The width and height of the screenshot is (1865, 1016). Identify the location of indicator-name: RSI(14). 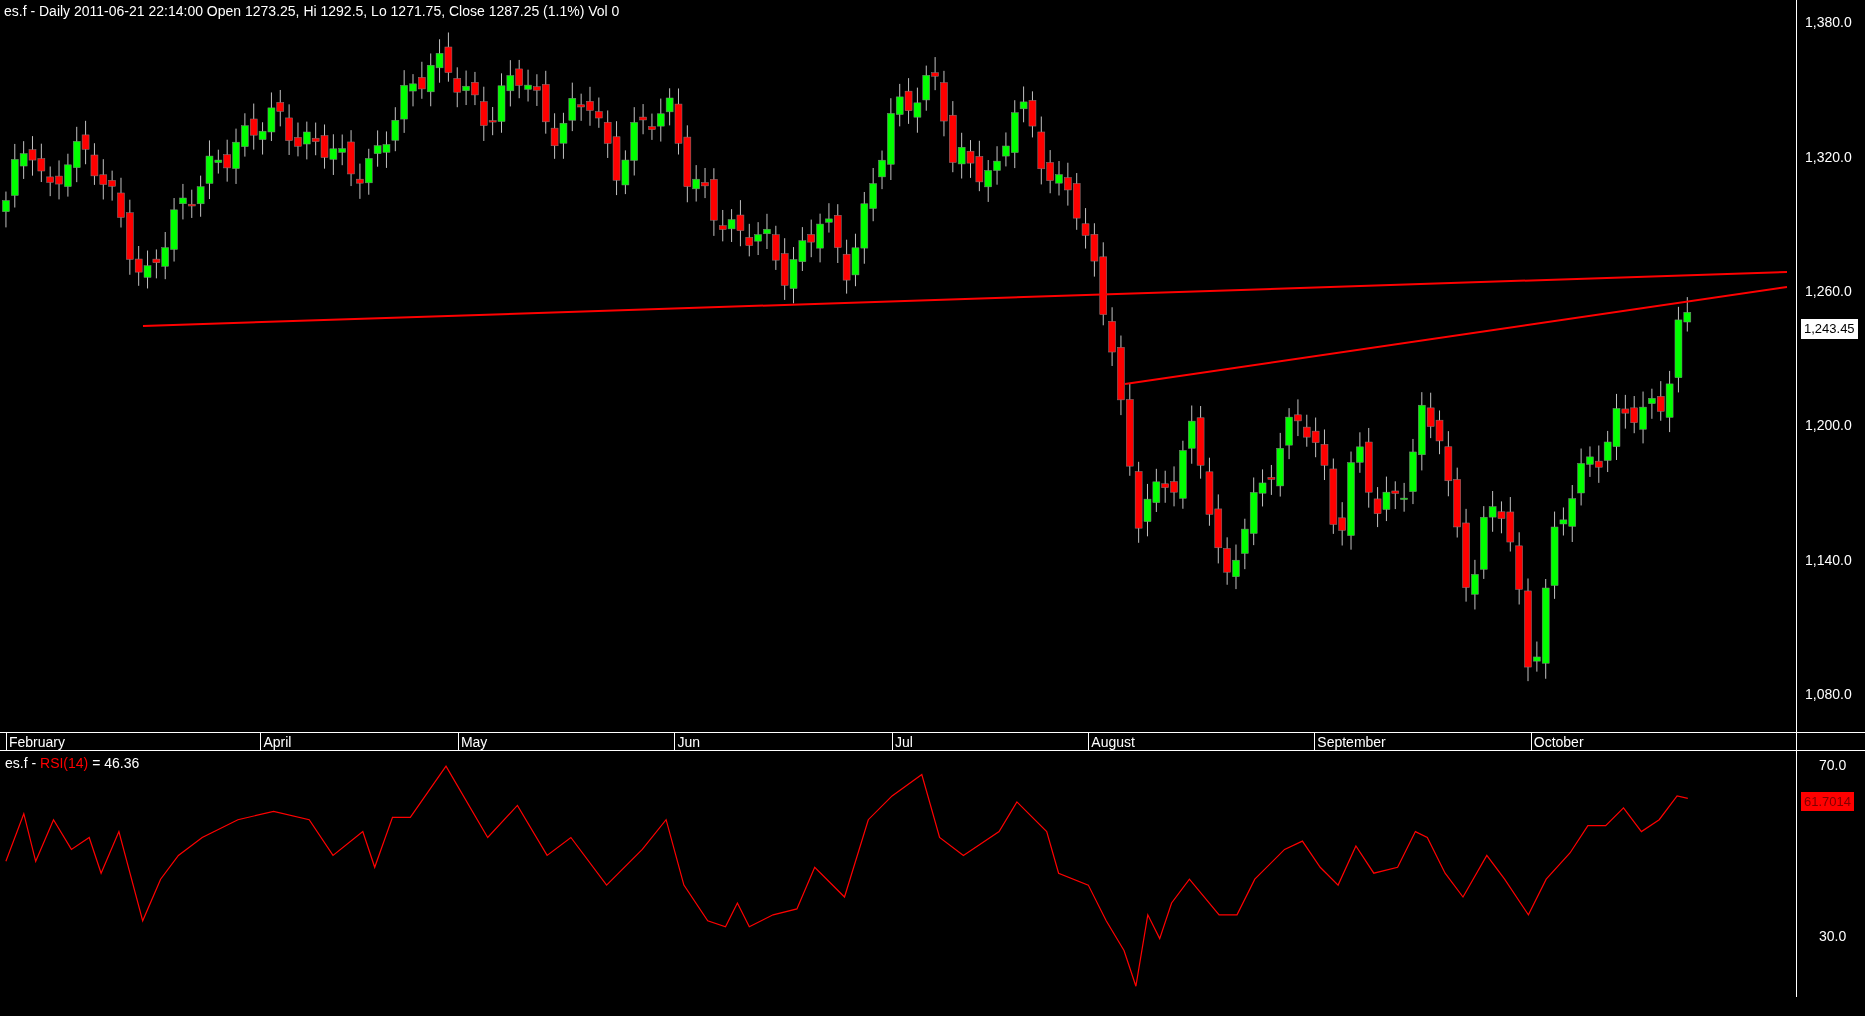
(64, 763).